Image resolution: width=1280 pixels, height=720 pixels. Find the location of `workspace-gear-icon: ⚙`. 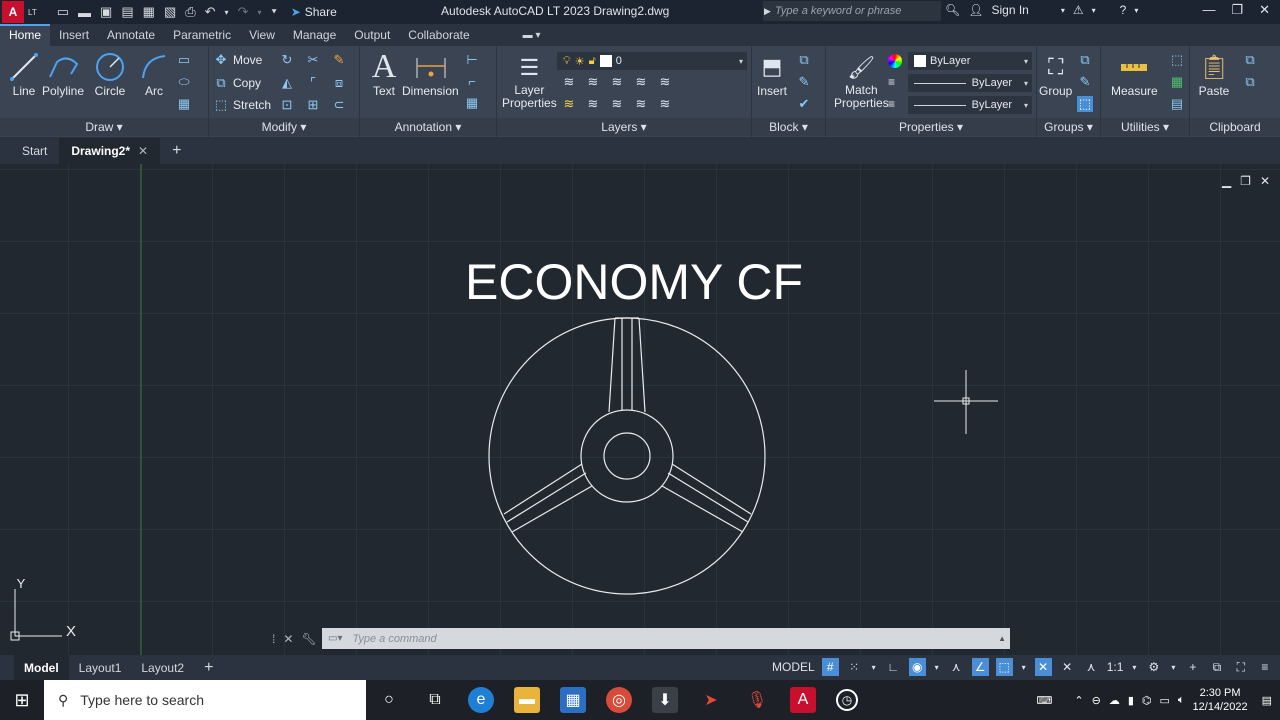

workspace-gear-icon: ⚙ is located at coordinates (1153, 667).